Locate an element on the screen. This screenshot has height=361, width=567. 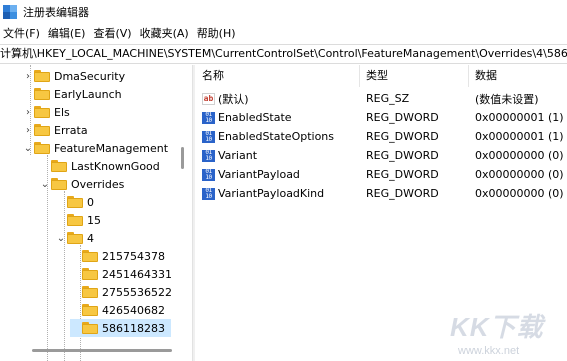
tree-item-featuremanagement: ⌄ FeatureManagement is located at coordinates (95, 148).